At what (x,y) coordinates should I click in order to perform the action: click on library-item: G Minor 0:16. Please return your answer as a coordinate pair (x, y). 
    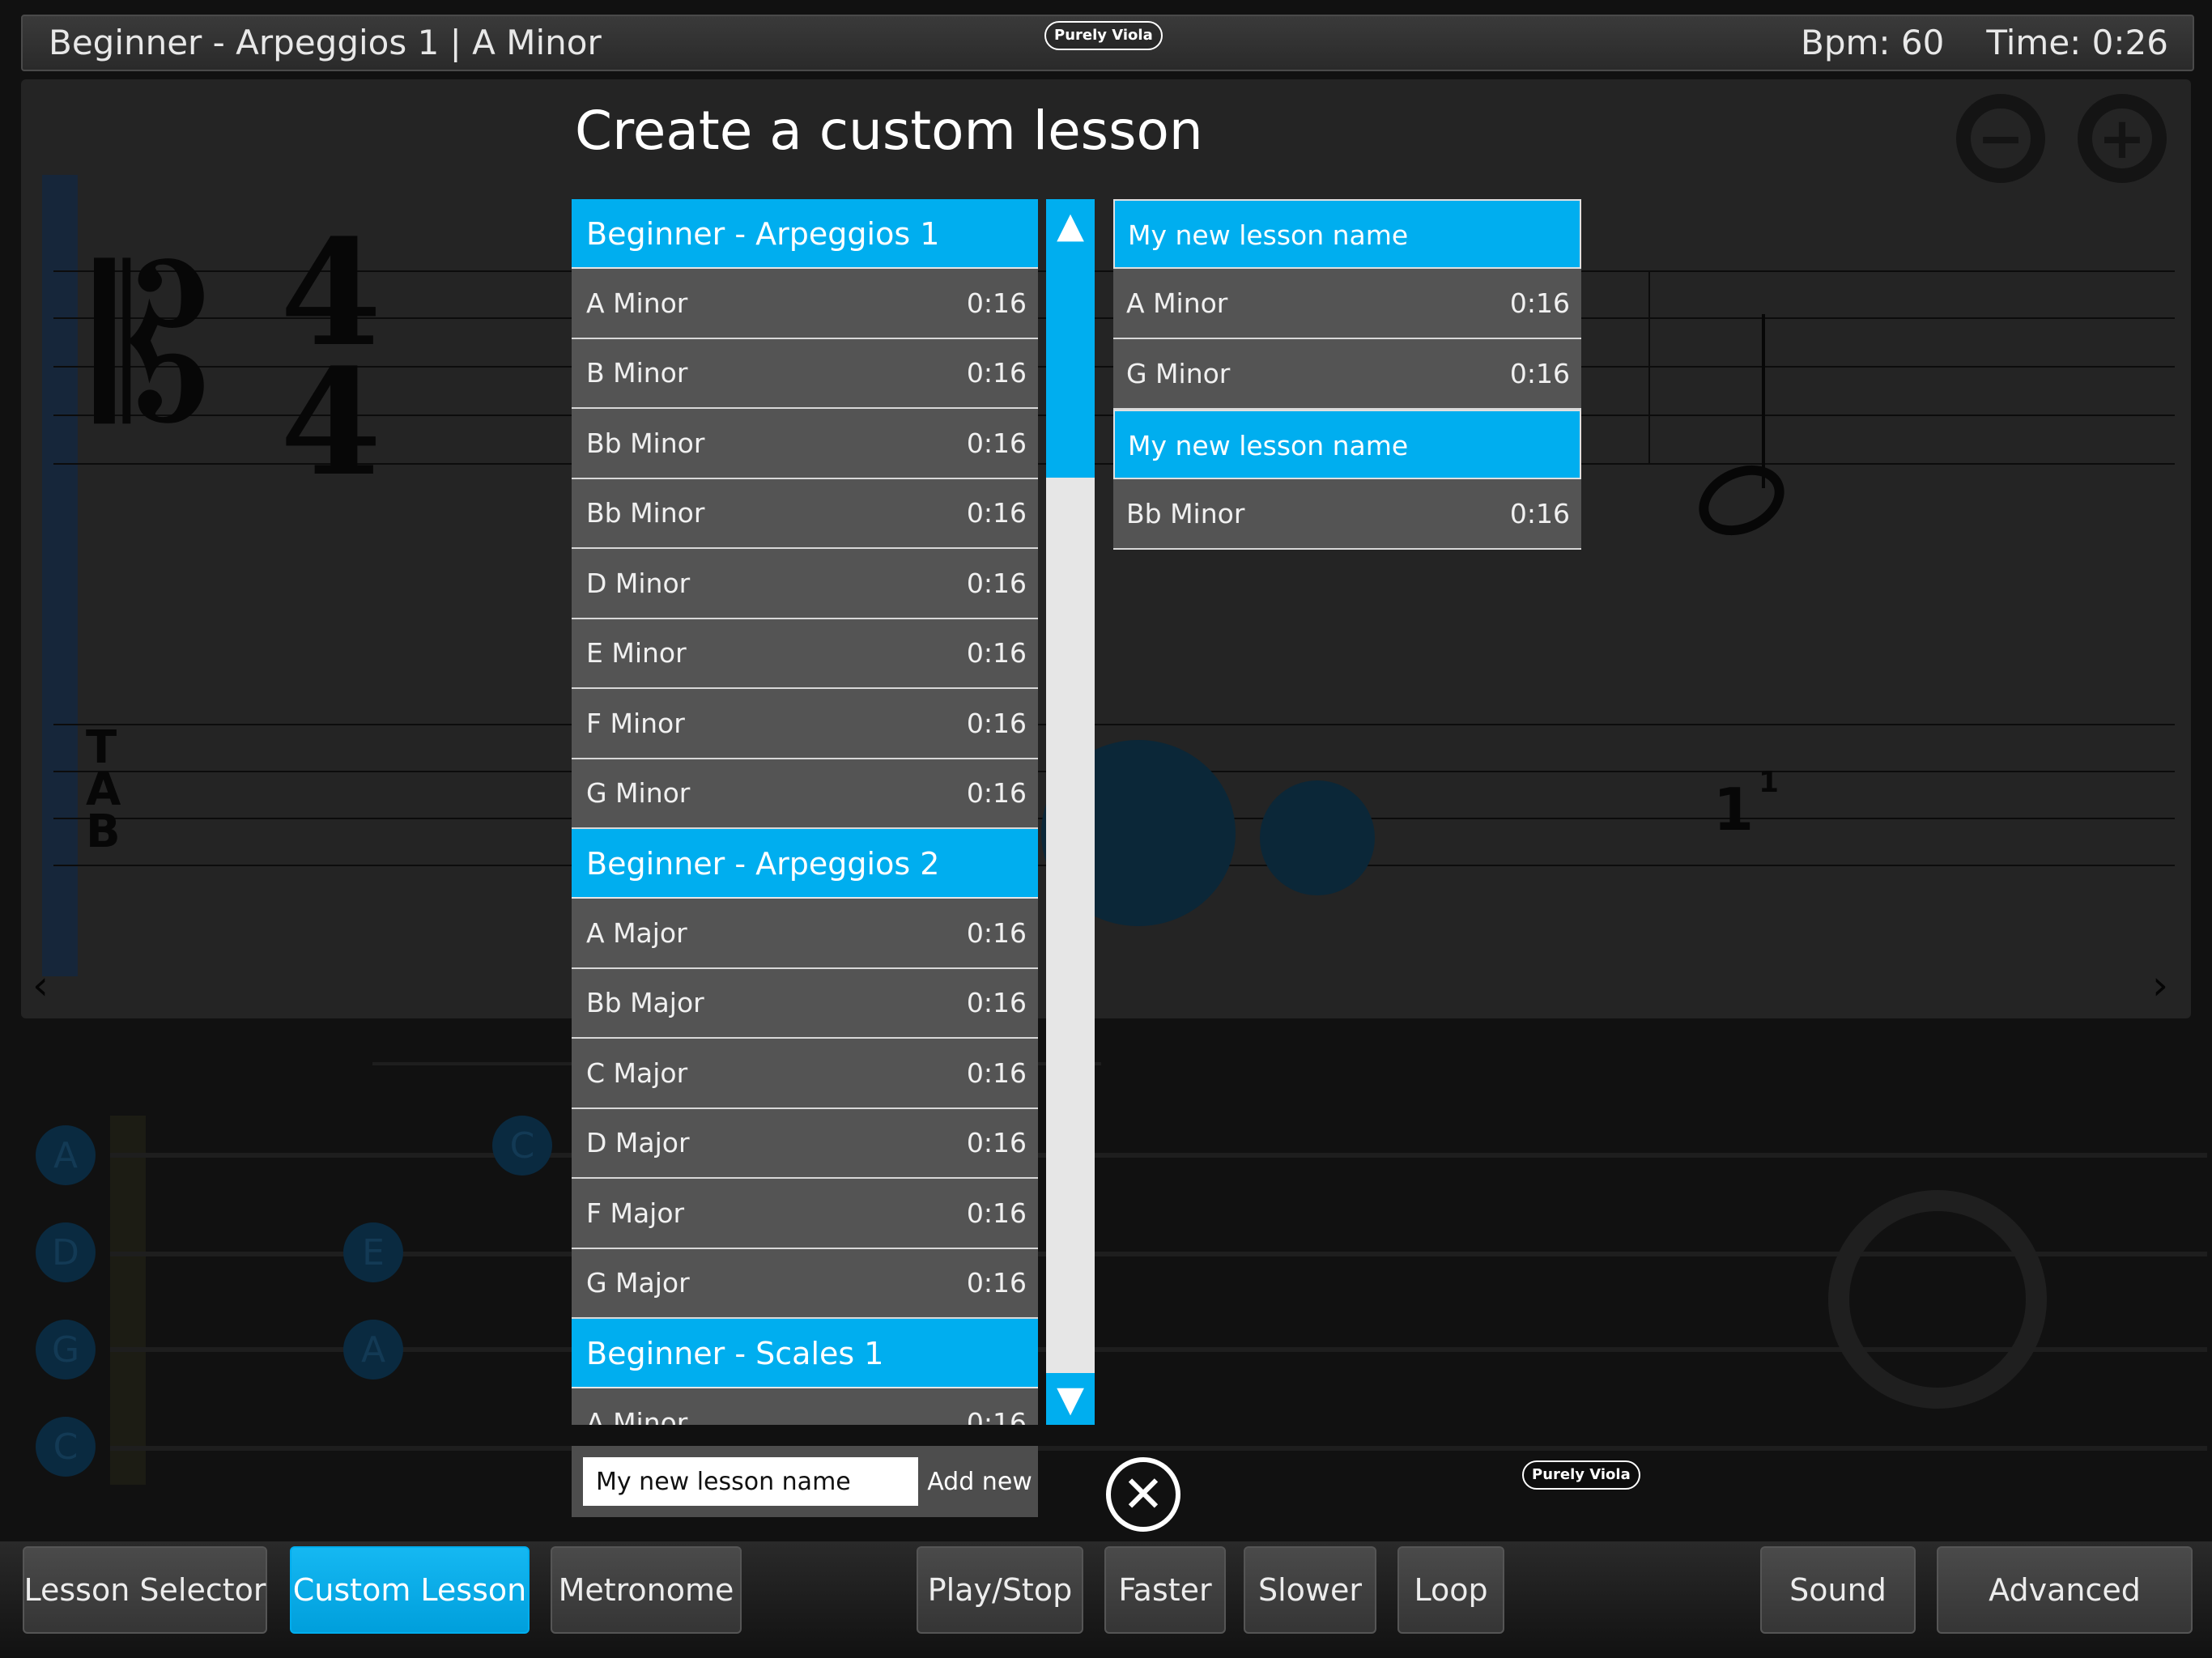
    Looking at the image, I should click on (805, 794).